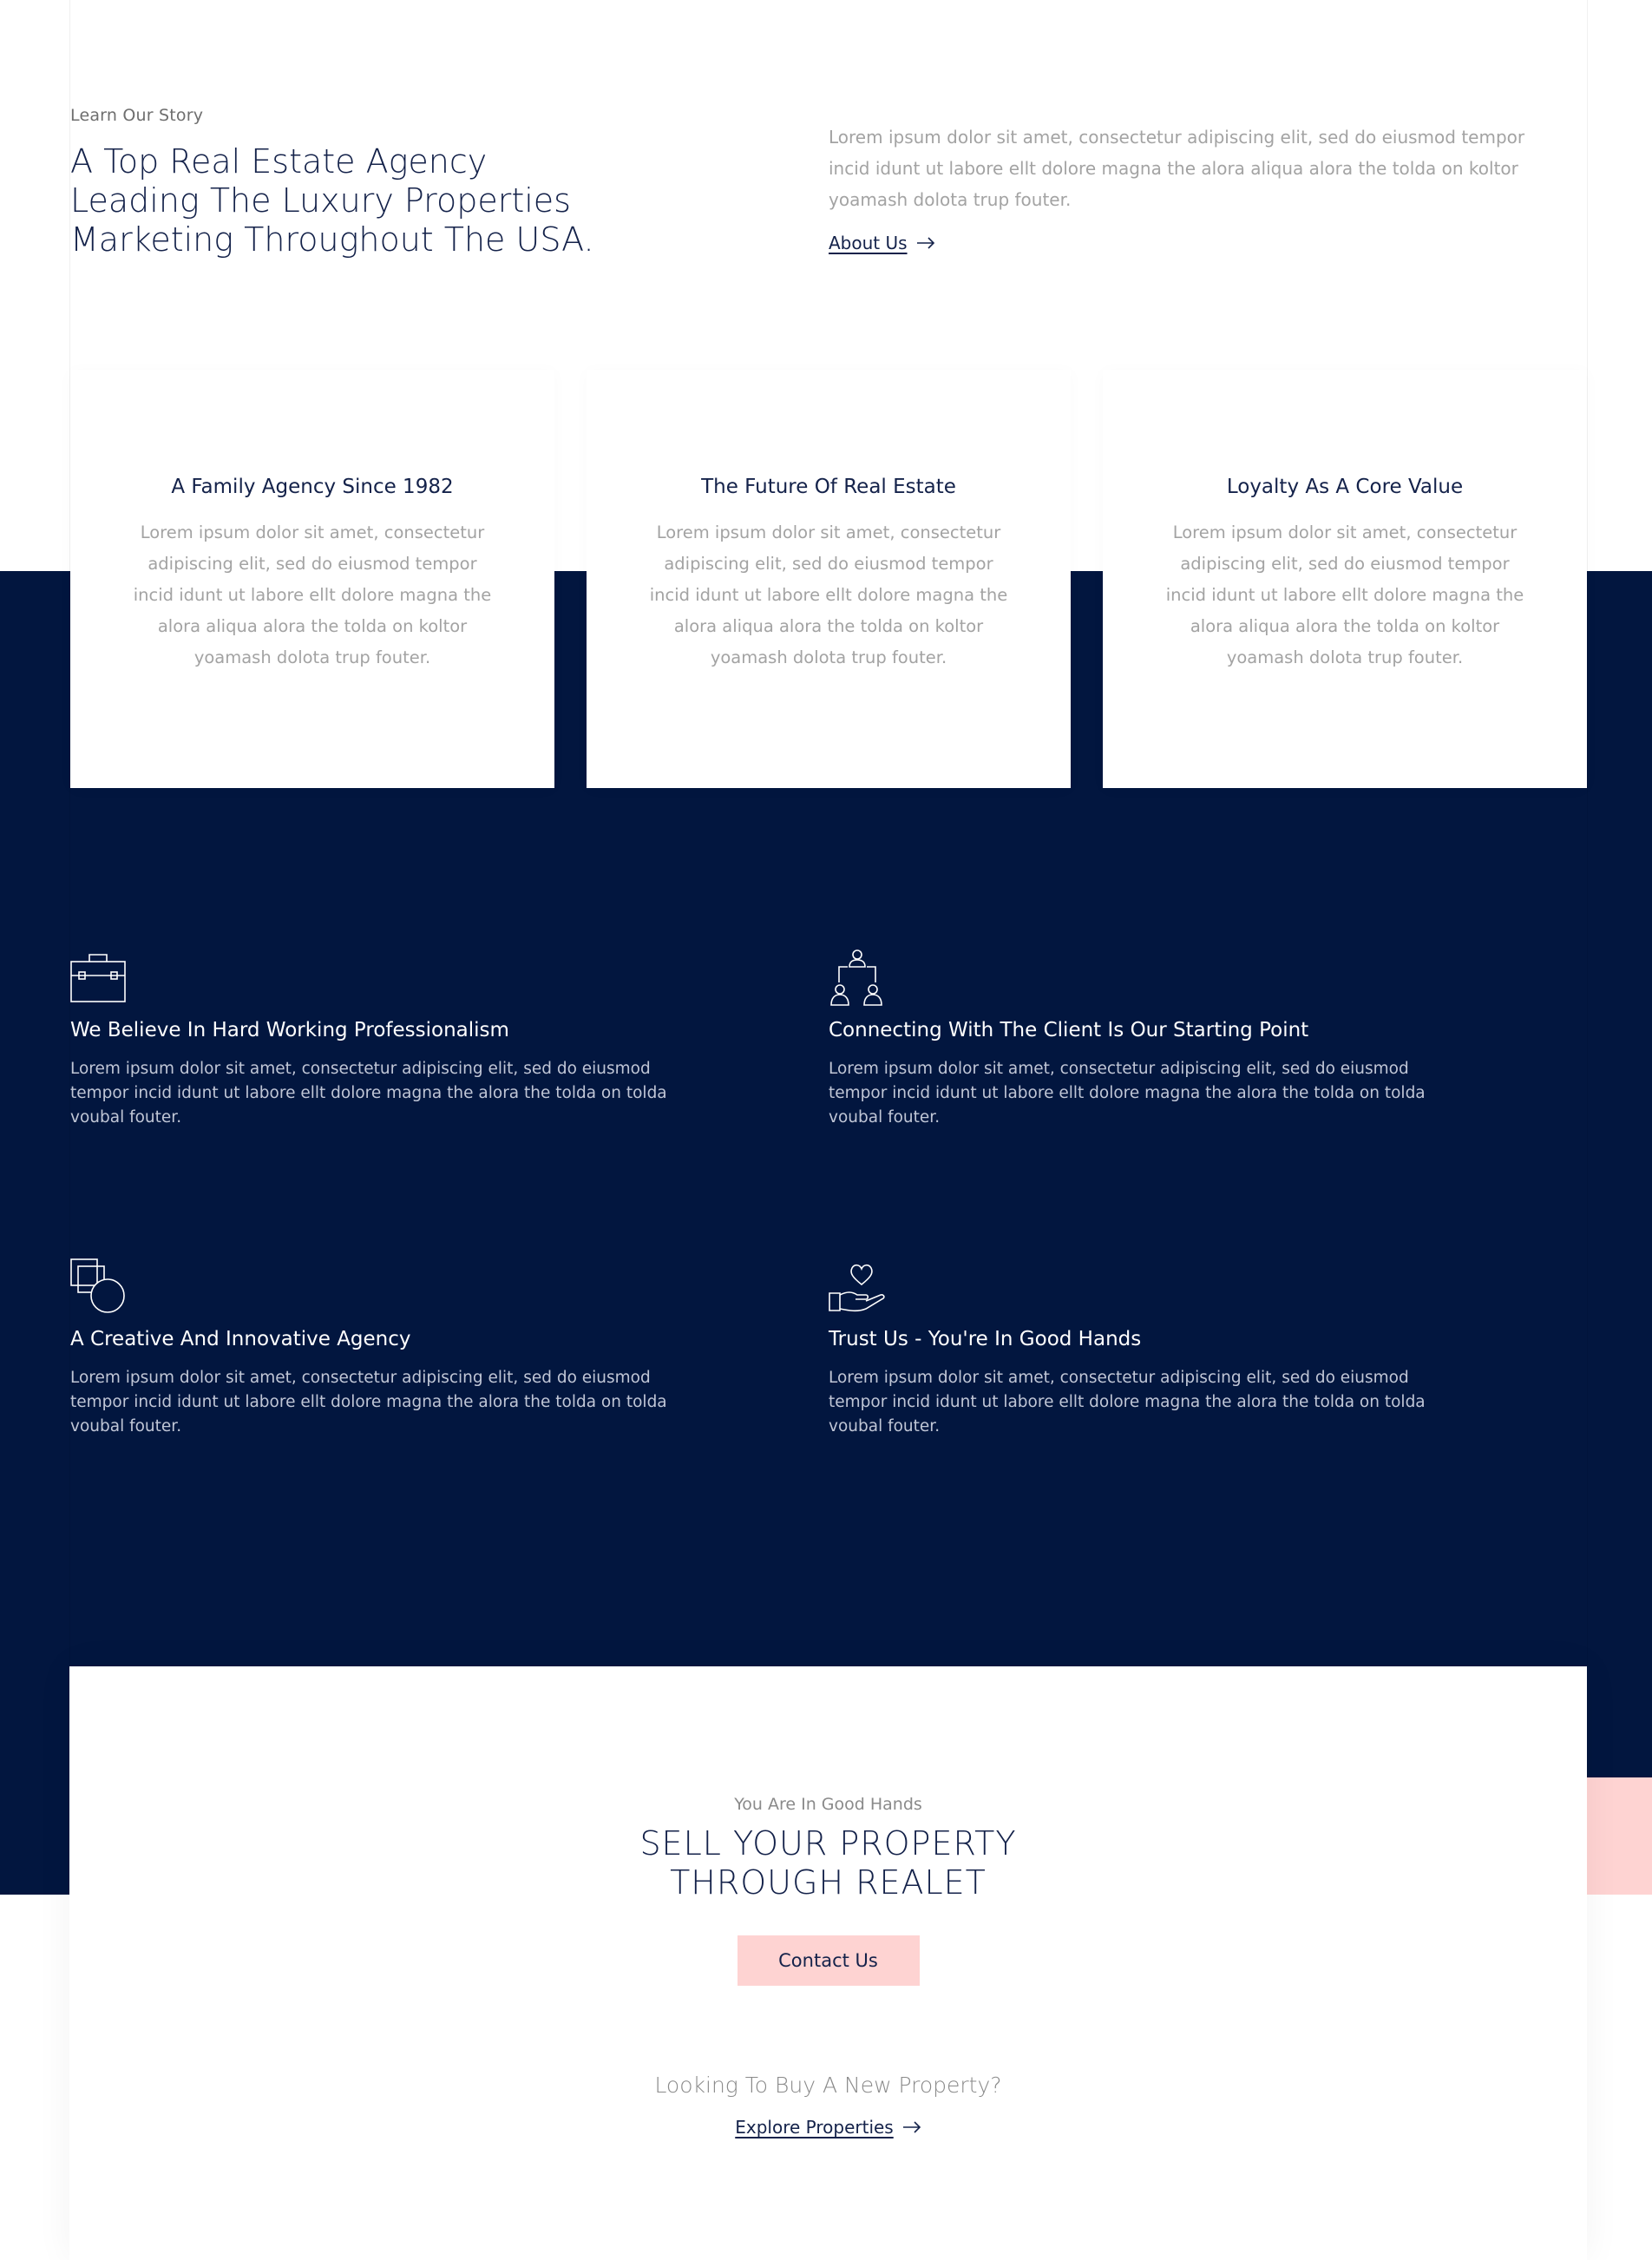 Image resolution: width=1652 pixels, height=2260 pixels. I want to click on team-network-icon, so click(856, 977).